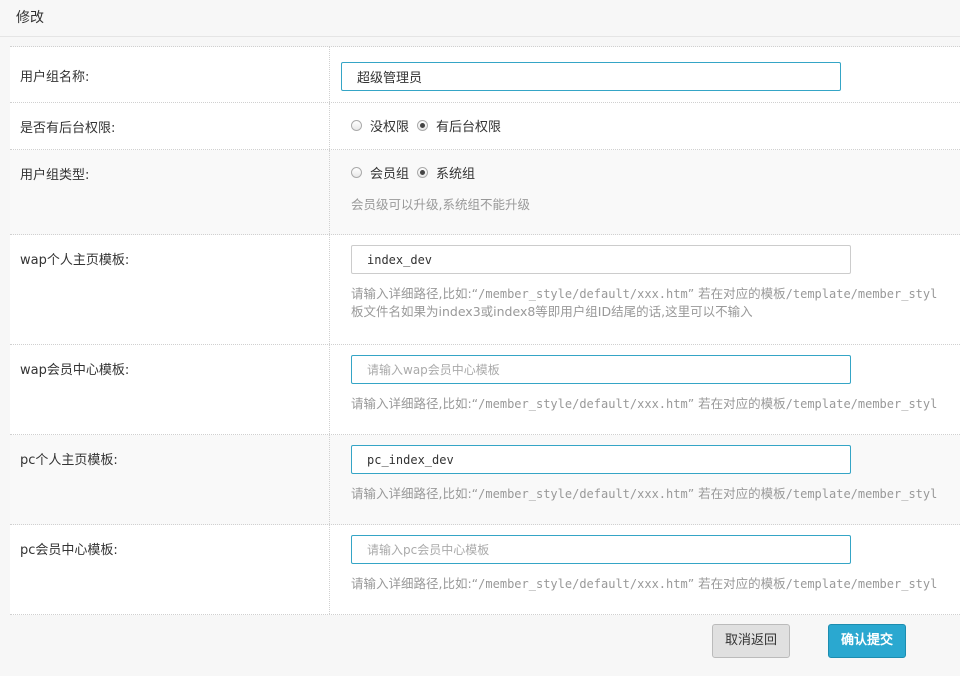 This screenshot has width=960, height=676. Describe the element at coordinates (591, 76) in the screenshot. I see `group-name-input` at that location.